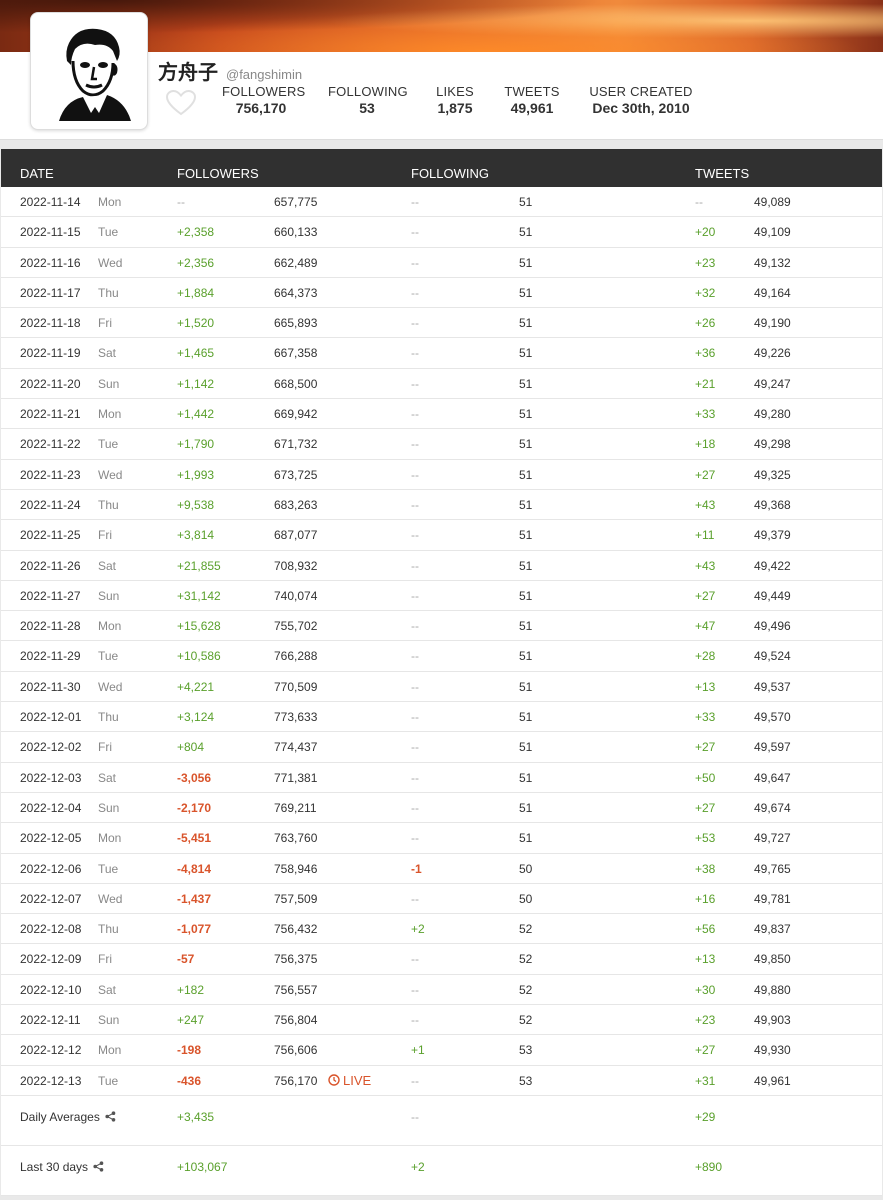 The image size is (883, 1200). I want to click on live-indicator: LIVE, so click(349, 1080).